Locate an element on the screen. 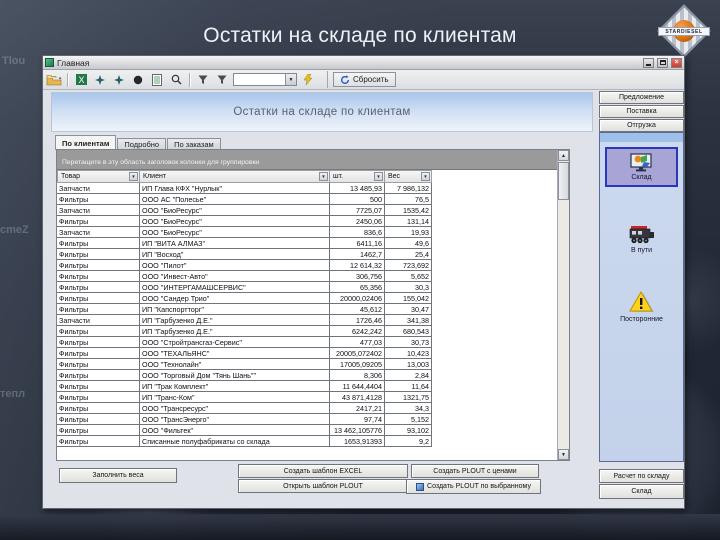  column-header-product: Товар ▼ is located at coordinates (98, 176).